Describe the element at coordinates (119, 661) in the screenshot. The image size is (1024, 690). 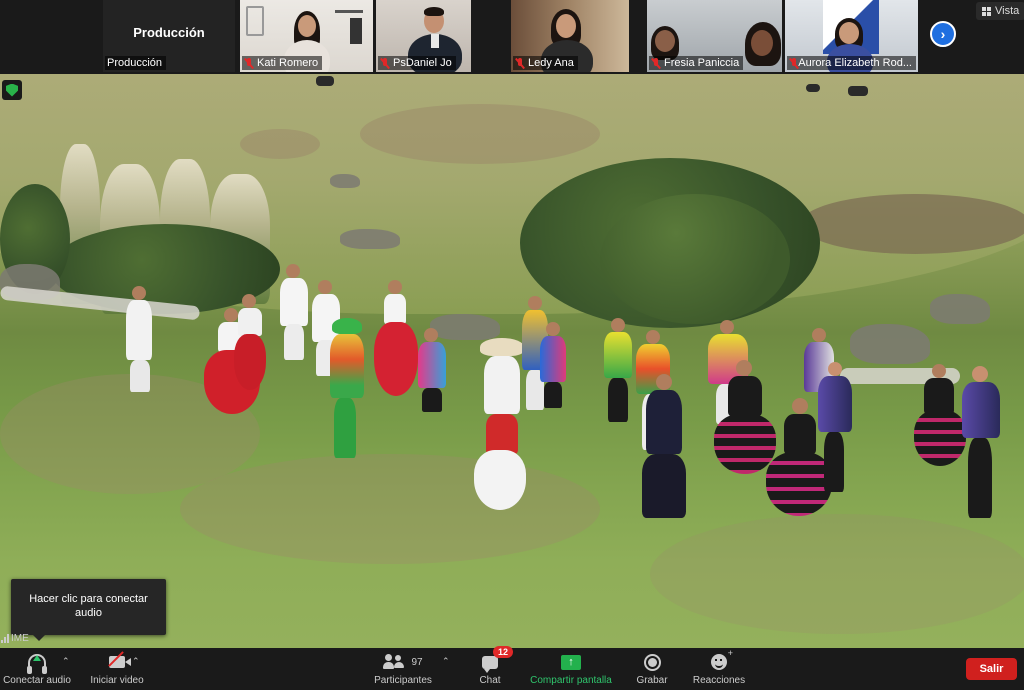
I see `camera-off-icon` at that location.